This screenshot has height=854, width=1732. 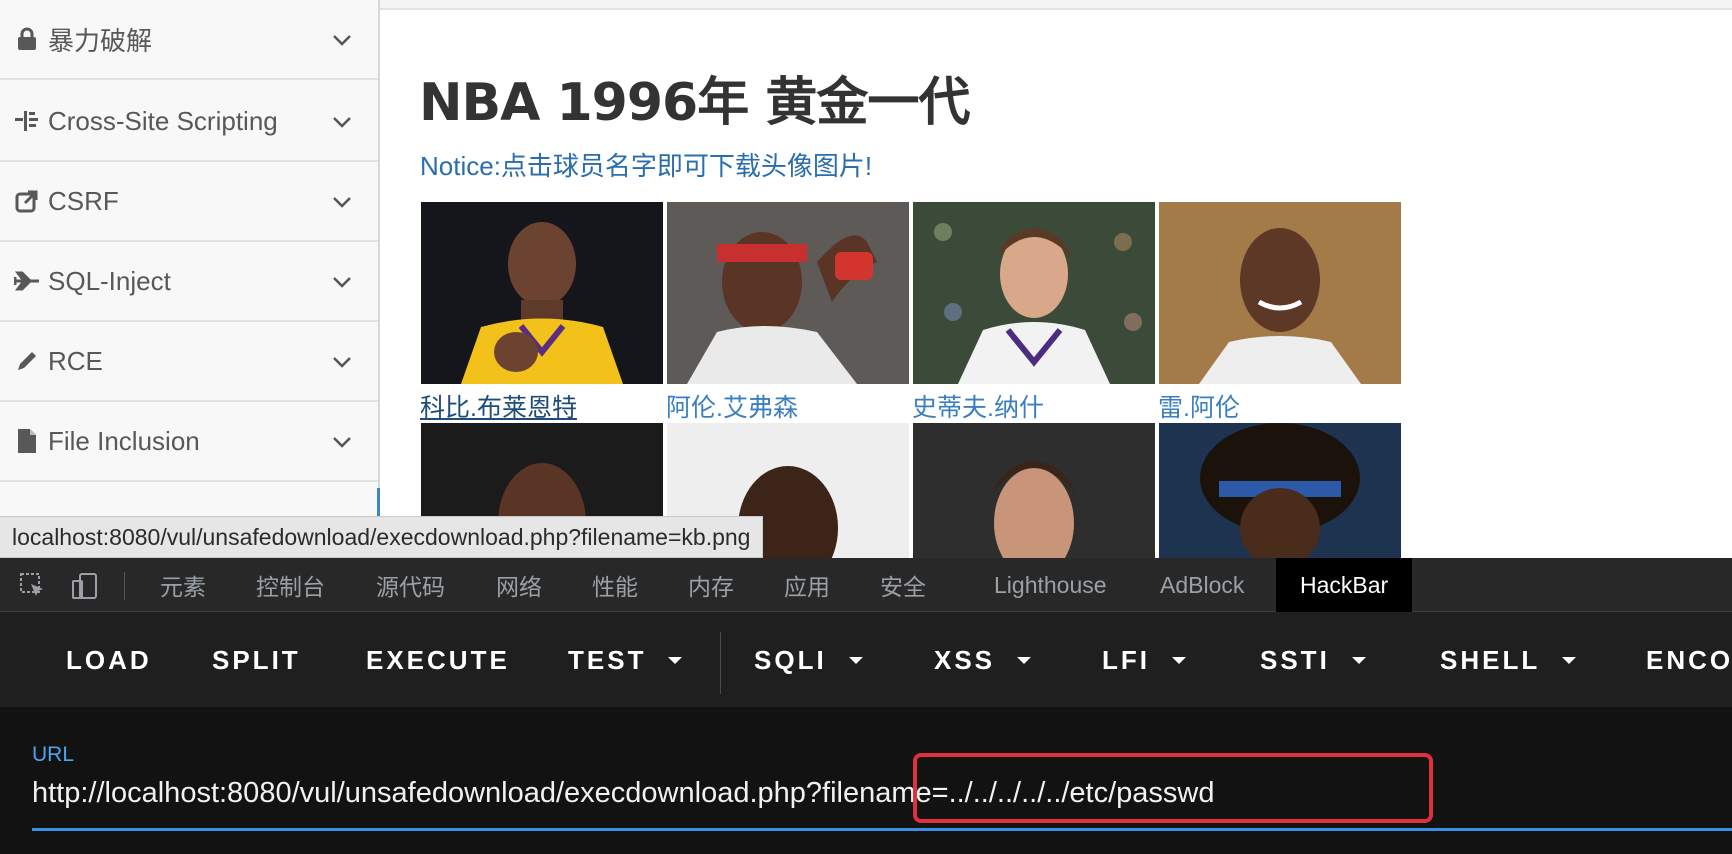 I want to click on sidebar-item-label: RCE, so click(x=75, y=360).